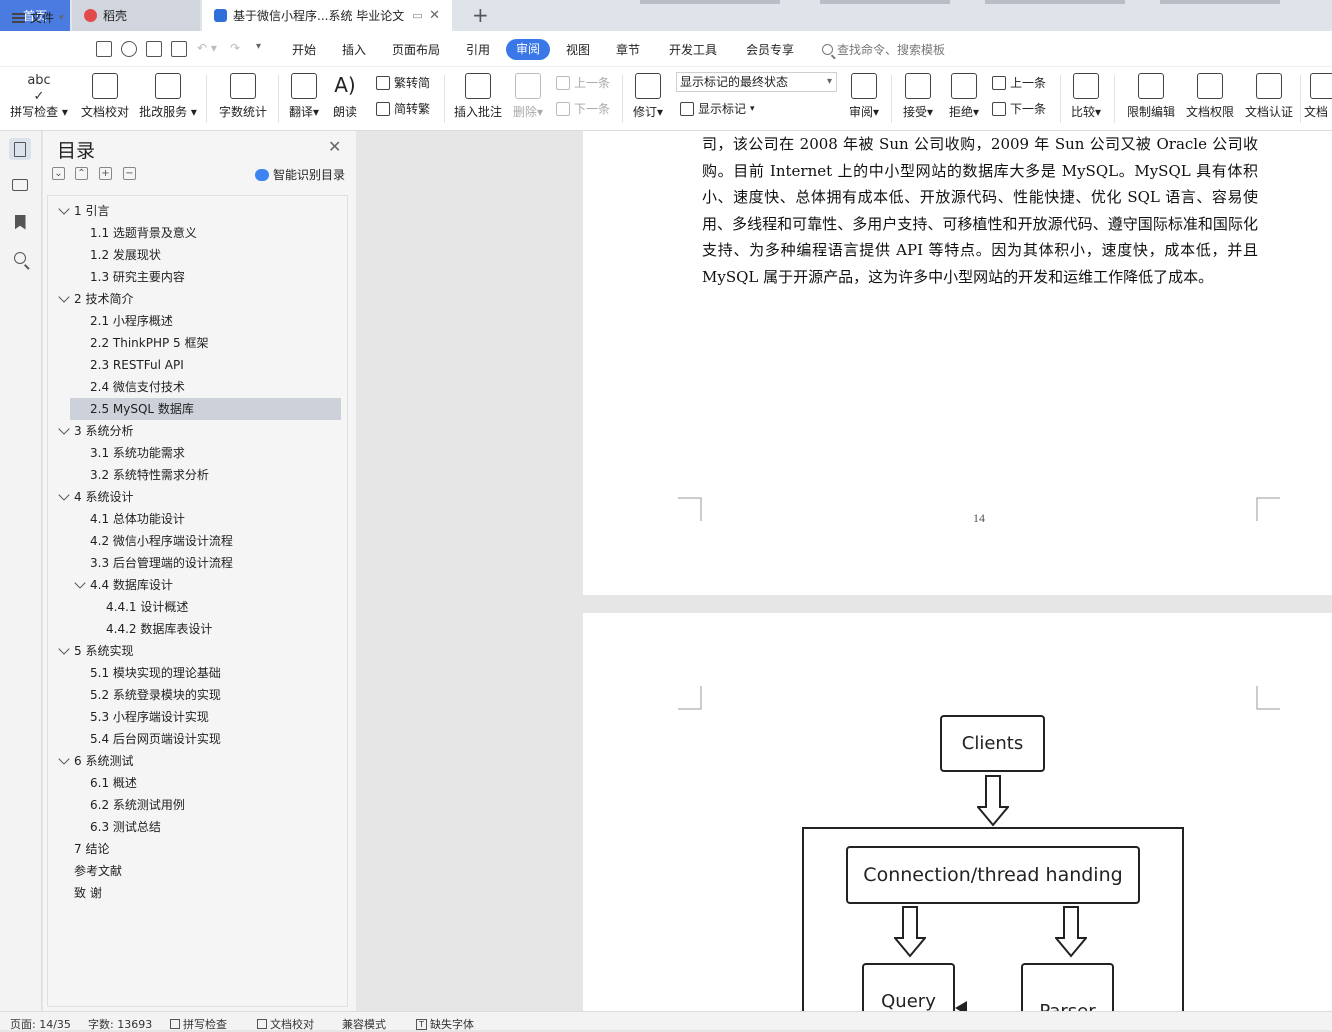 This screenshot has width=1332, height=1032. What do you see at coordinates (197, 651) in the screenshot?
I see `toc-item: 5 系统实现` at bounding box center [197, 651].